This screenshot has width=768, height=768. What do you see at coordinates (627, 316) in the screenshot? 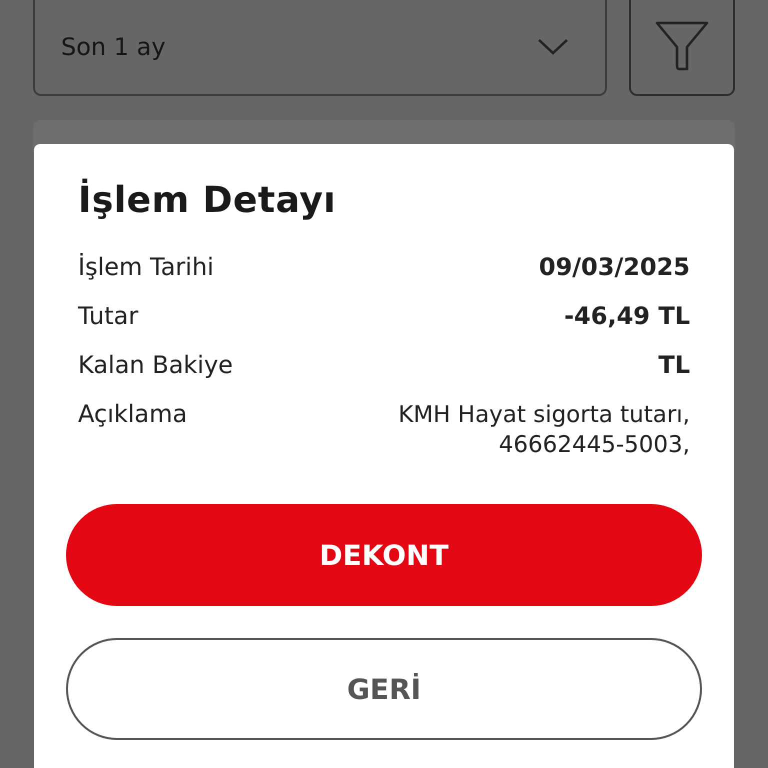
I see `detail-value: -46,49 TL` at bounding box center [627, 316].